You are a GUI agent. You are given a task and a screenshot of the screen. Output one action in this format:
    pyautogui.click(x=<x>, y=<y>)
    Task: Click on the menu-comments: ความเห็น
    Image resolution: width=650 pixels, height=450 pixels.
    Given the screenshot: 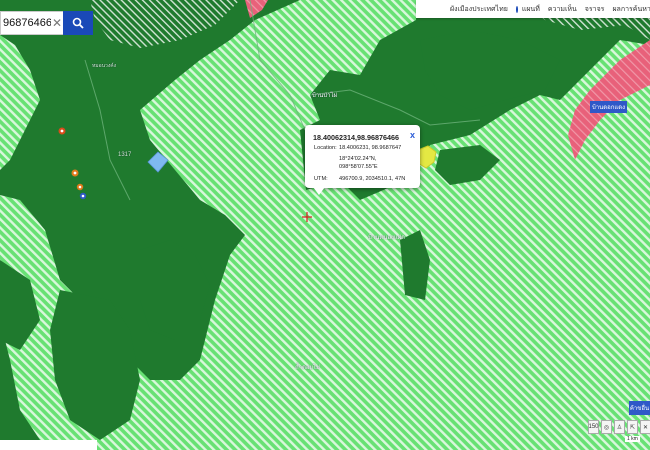 What is the action you would take?
    pyautogui.click(x=562, y=9)
    